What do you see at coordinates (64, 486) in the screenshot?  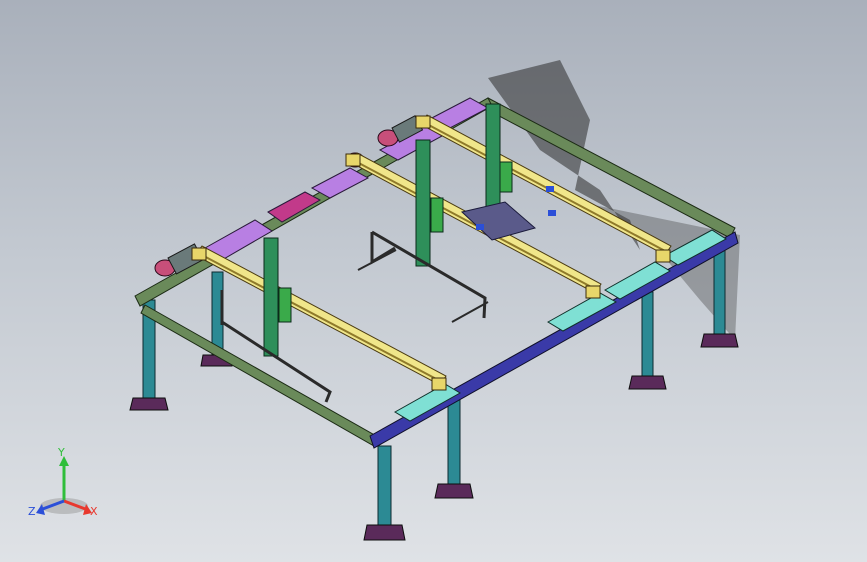 I see `axis-triad: Y X Z` at bounding box center [64, 486].